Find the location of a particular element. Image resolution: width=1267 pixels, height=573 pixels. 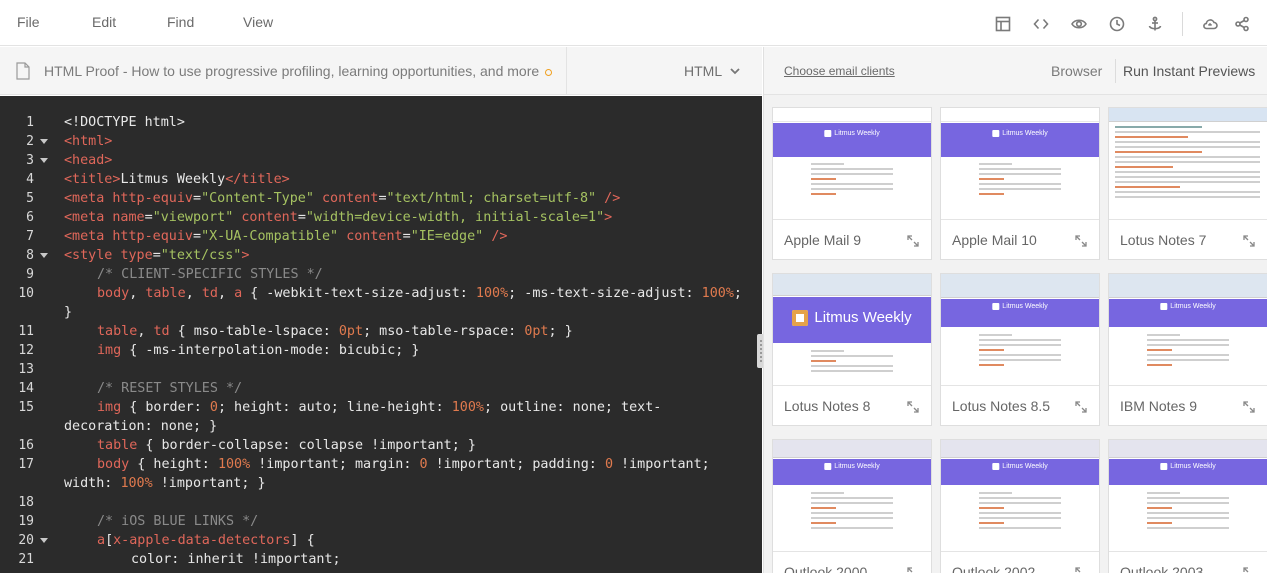

code-line: 14/* RESET STYLES */ is located at coordinates (381, 388).